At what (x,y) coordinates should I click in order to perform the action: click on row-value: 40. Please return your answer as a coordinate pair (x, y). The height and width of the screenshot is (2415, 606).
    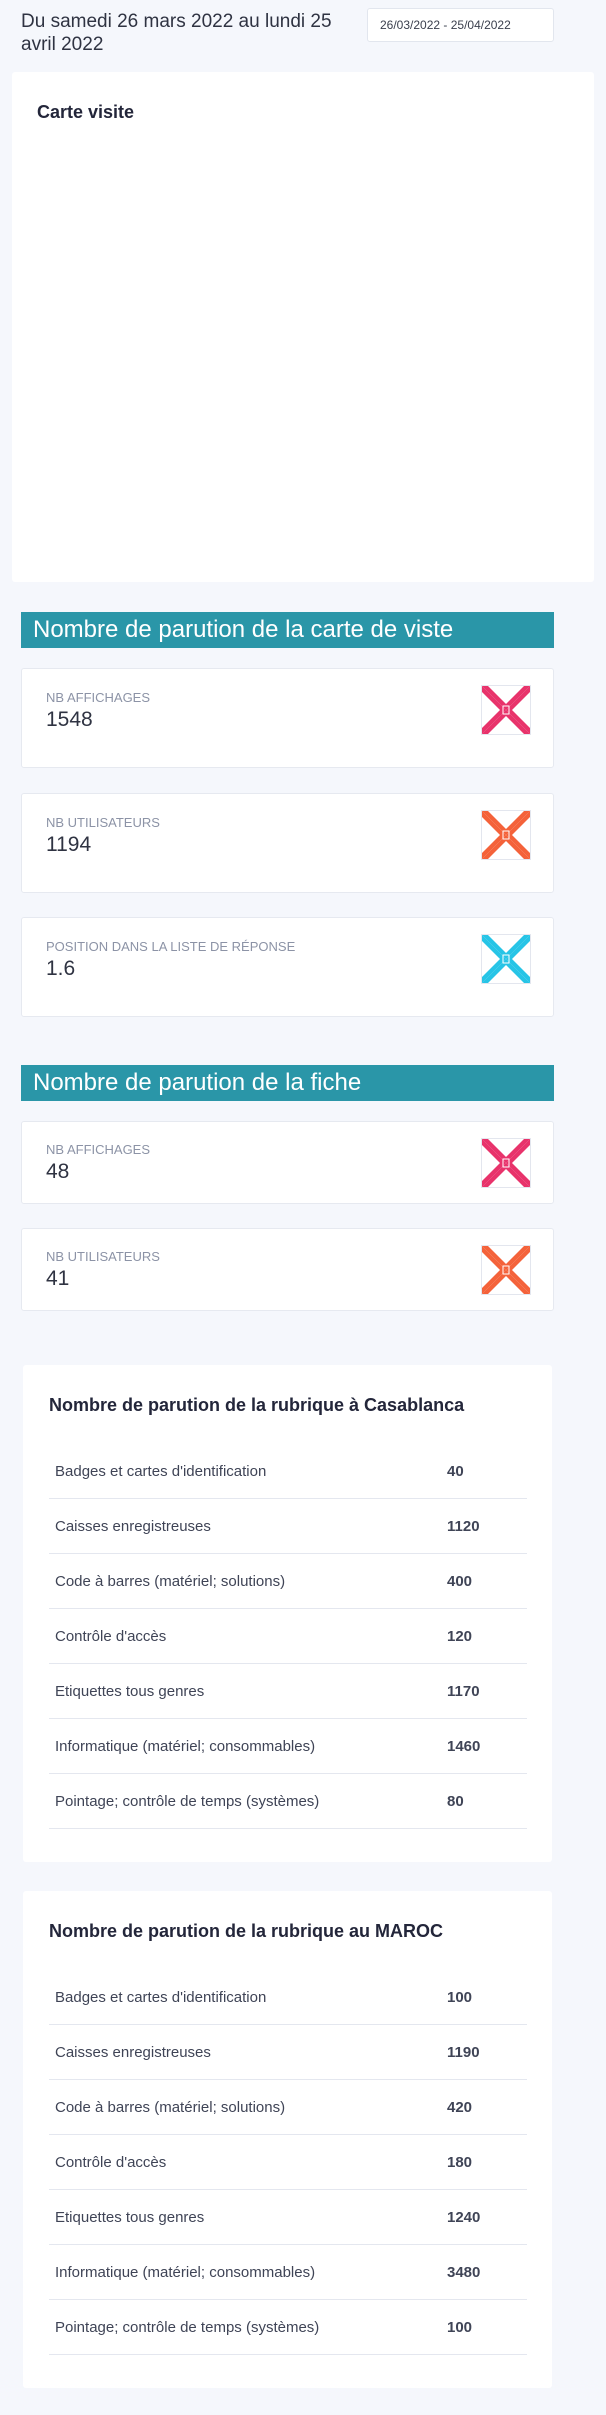
    Looking at the image, I should click on (455, 1471).